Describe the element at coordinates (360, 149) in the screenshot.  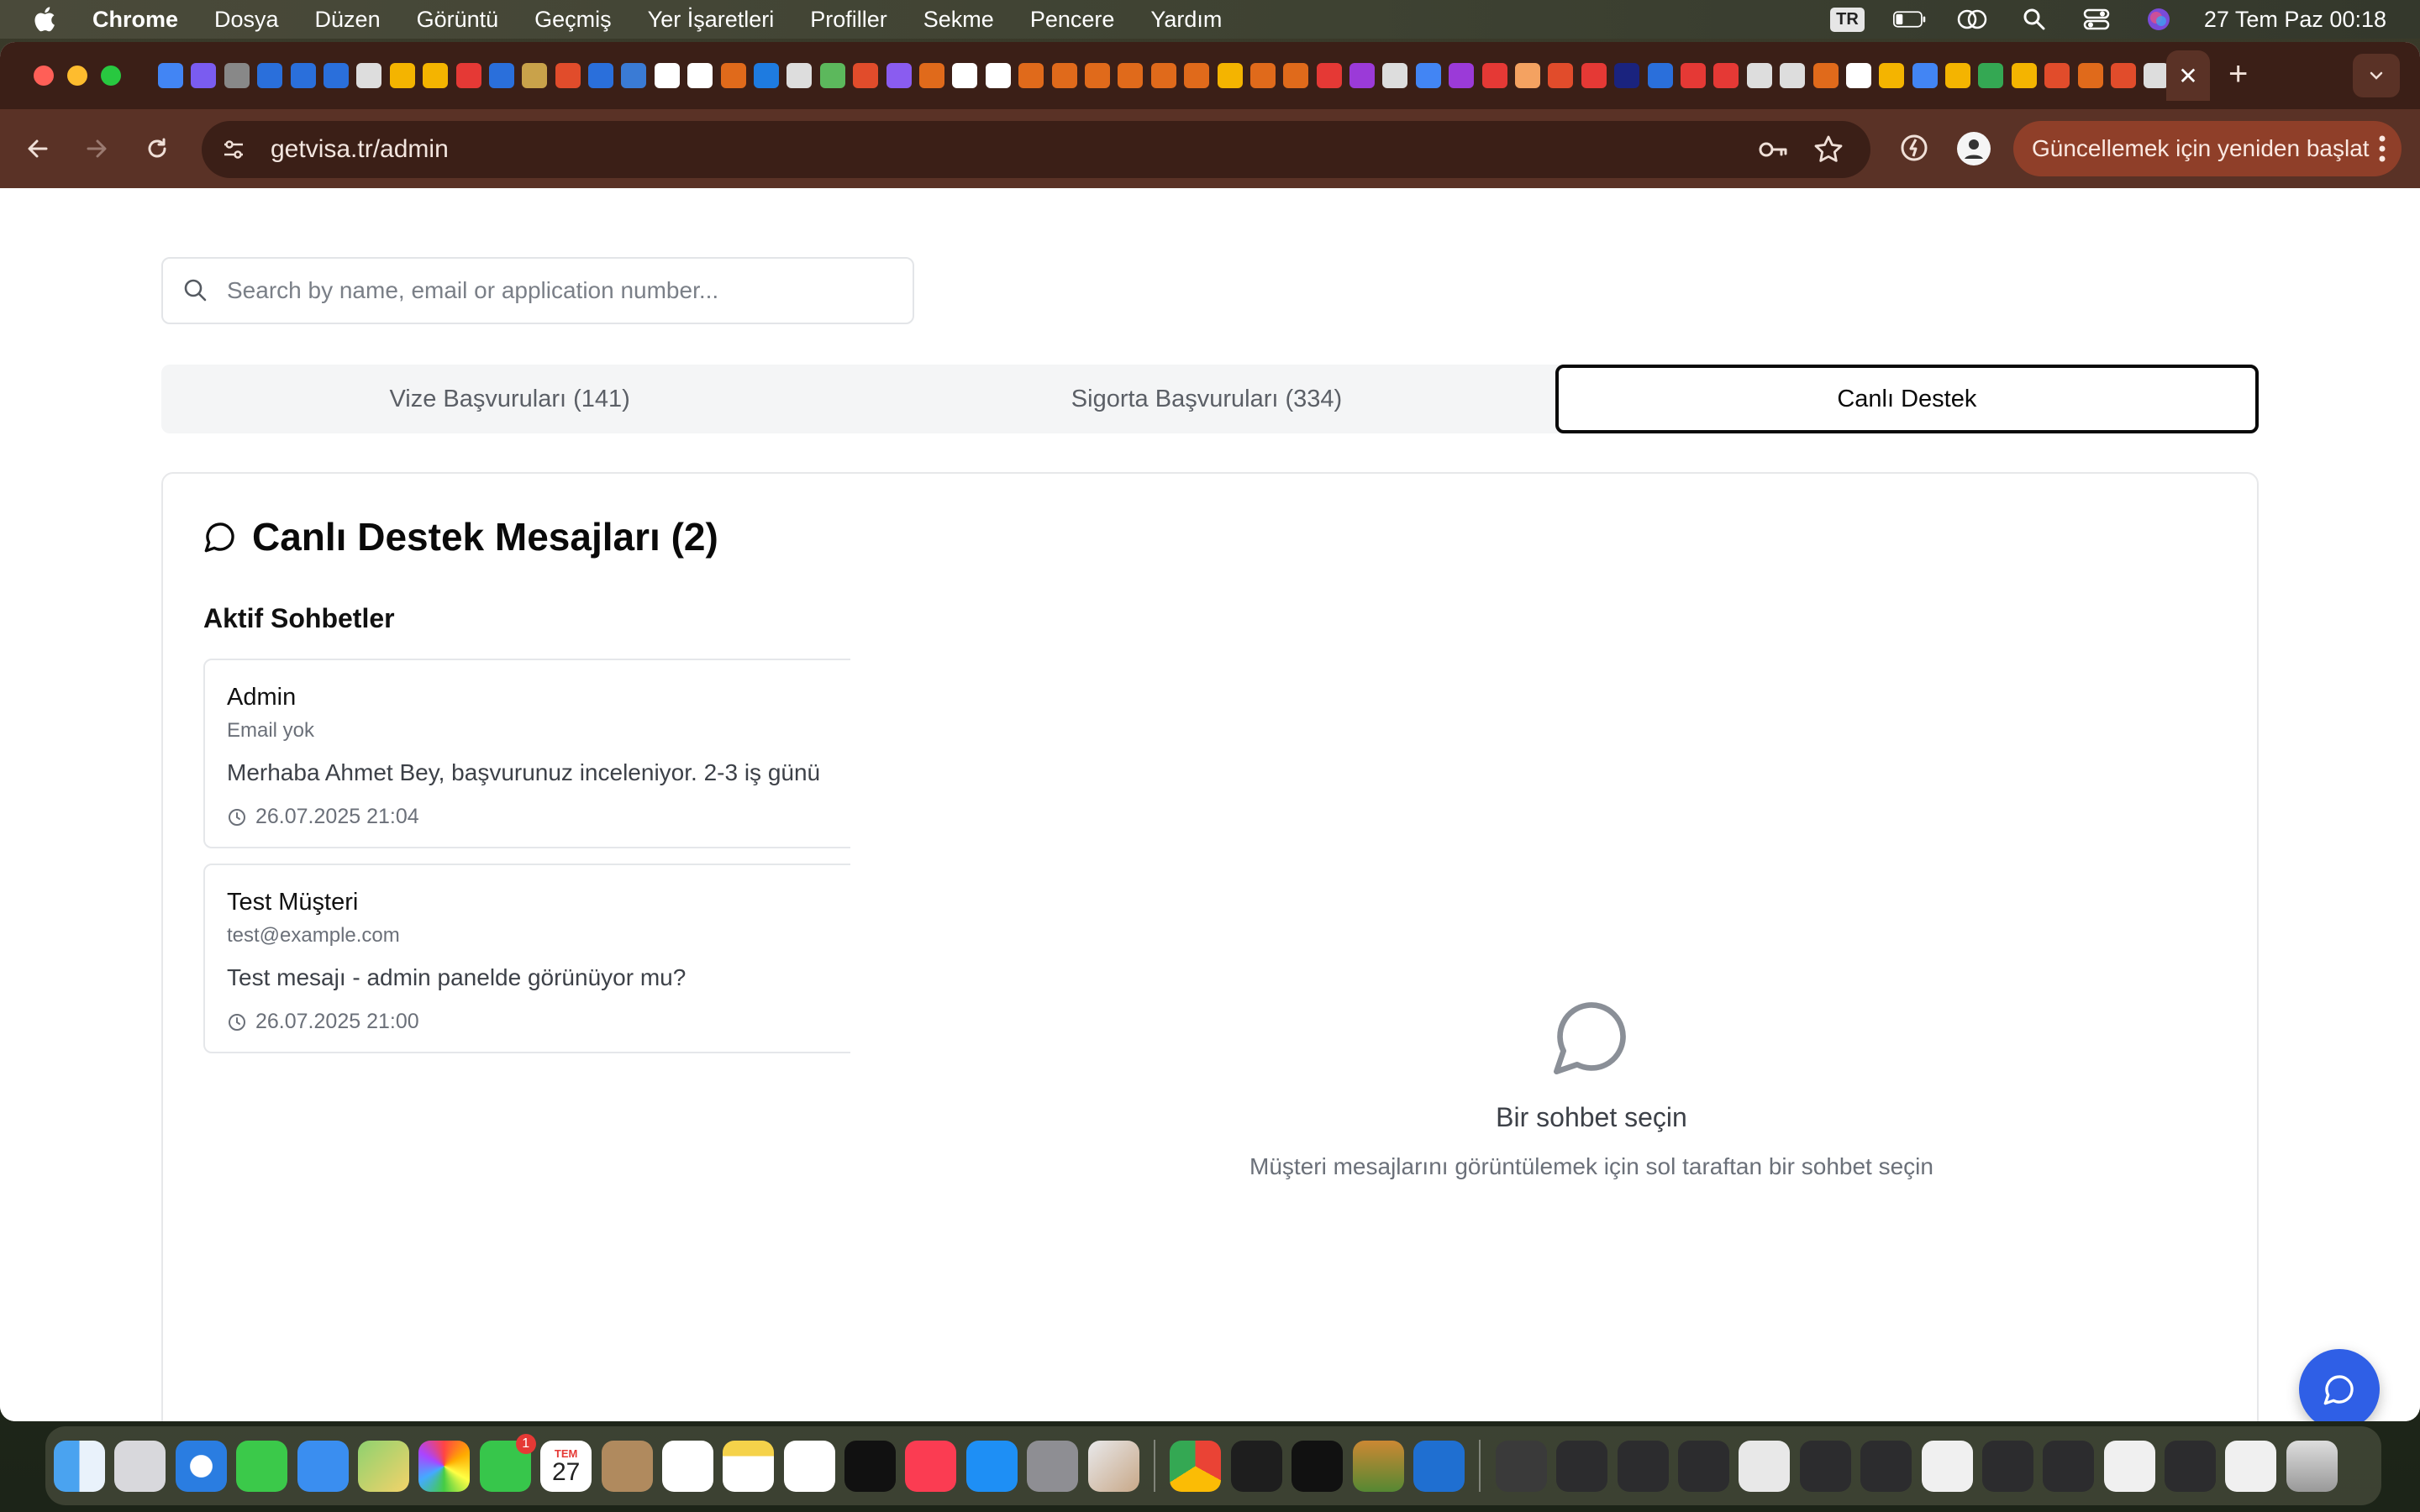
I see `url-text: getvisa.tr/admin` at that location.